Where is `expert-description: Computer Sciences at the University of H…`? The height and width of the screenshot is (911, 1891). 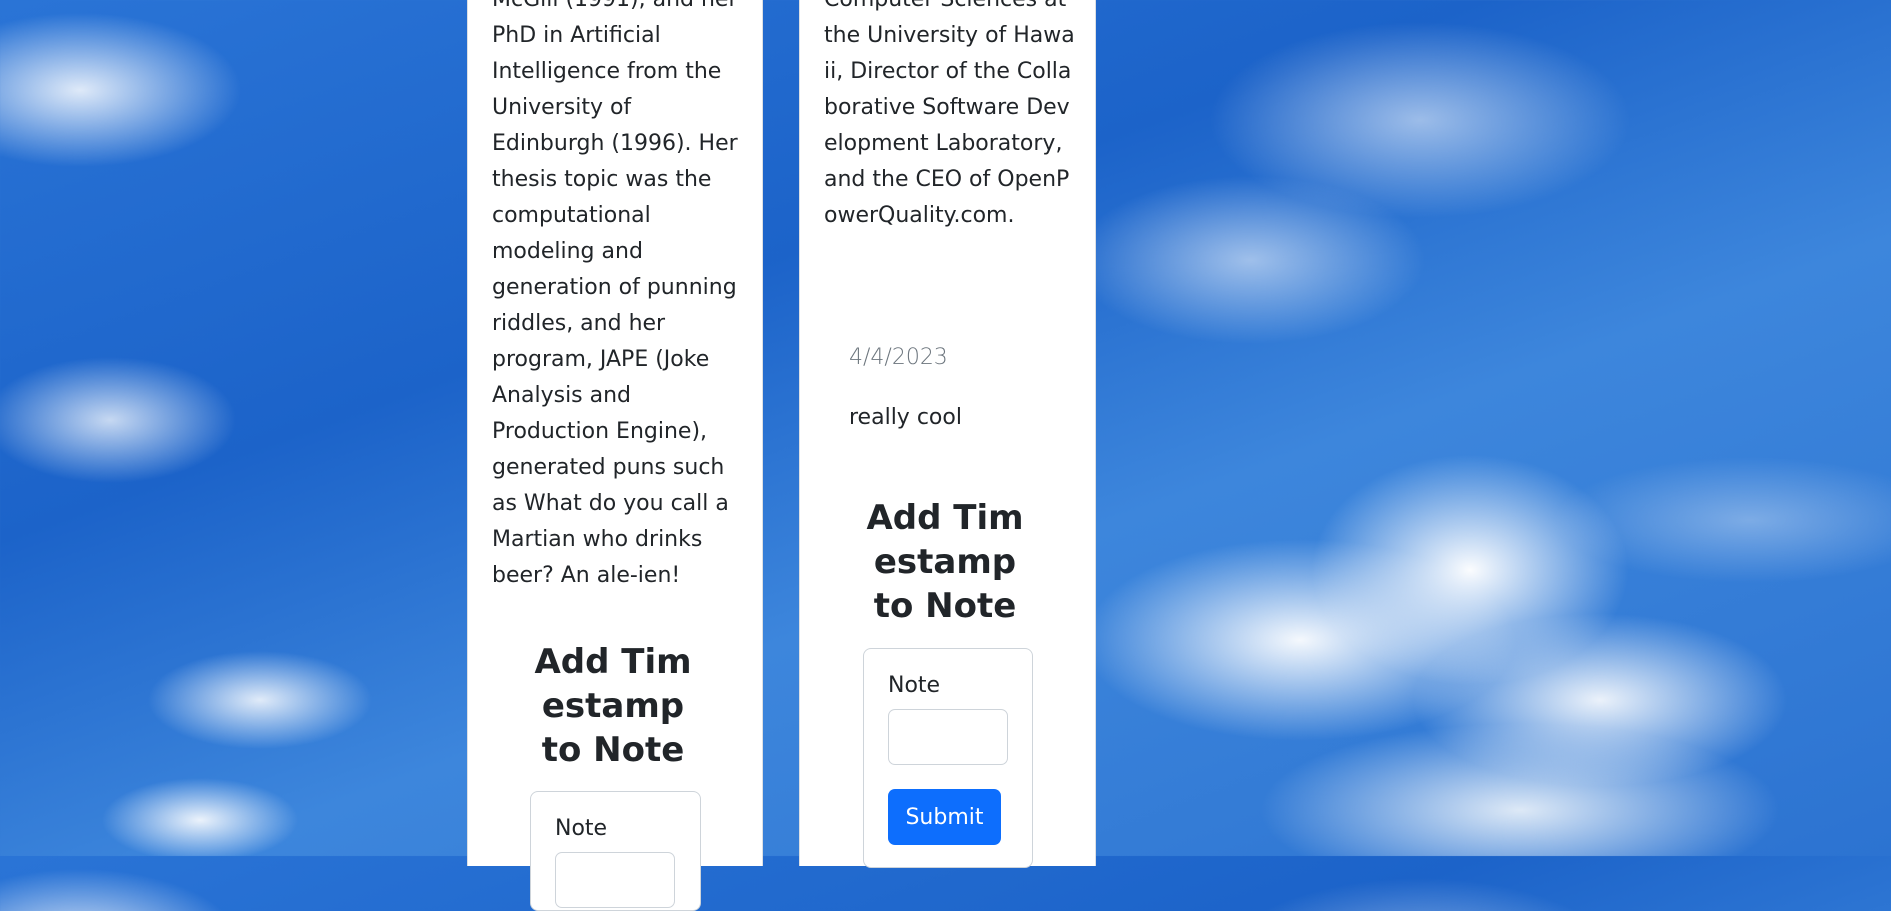 expert-description: Computer Sciences at the University of H… is located at coordinates (949, 114).